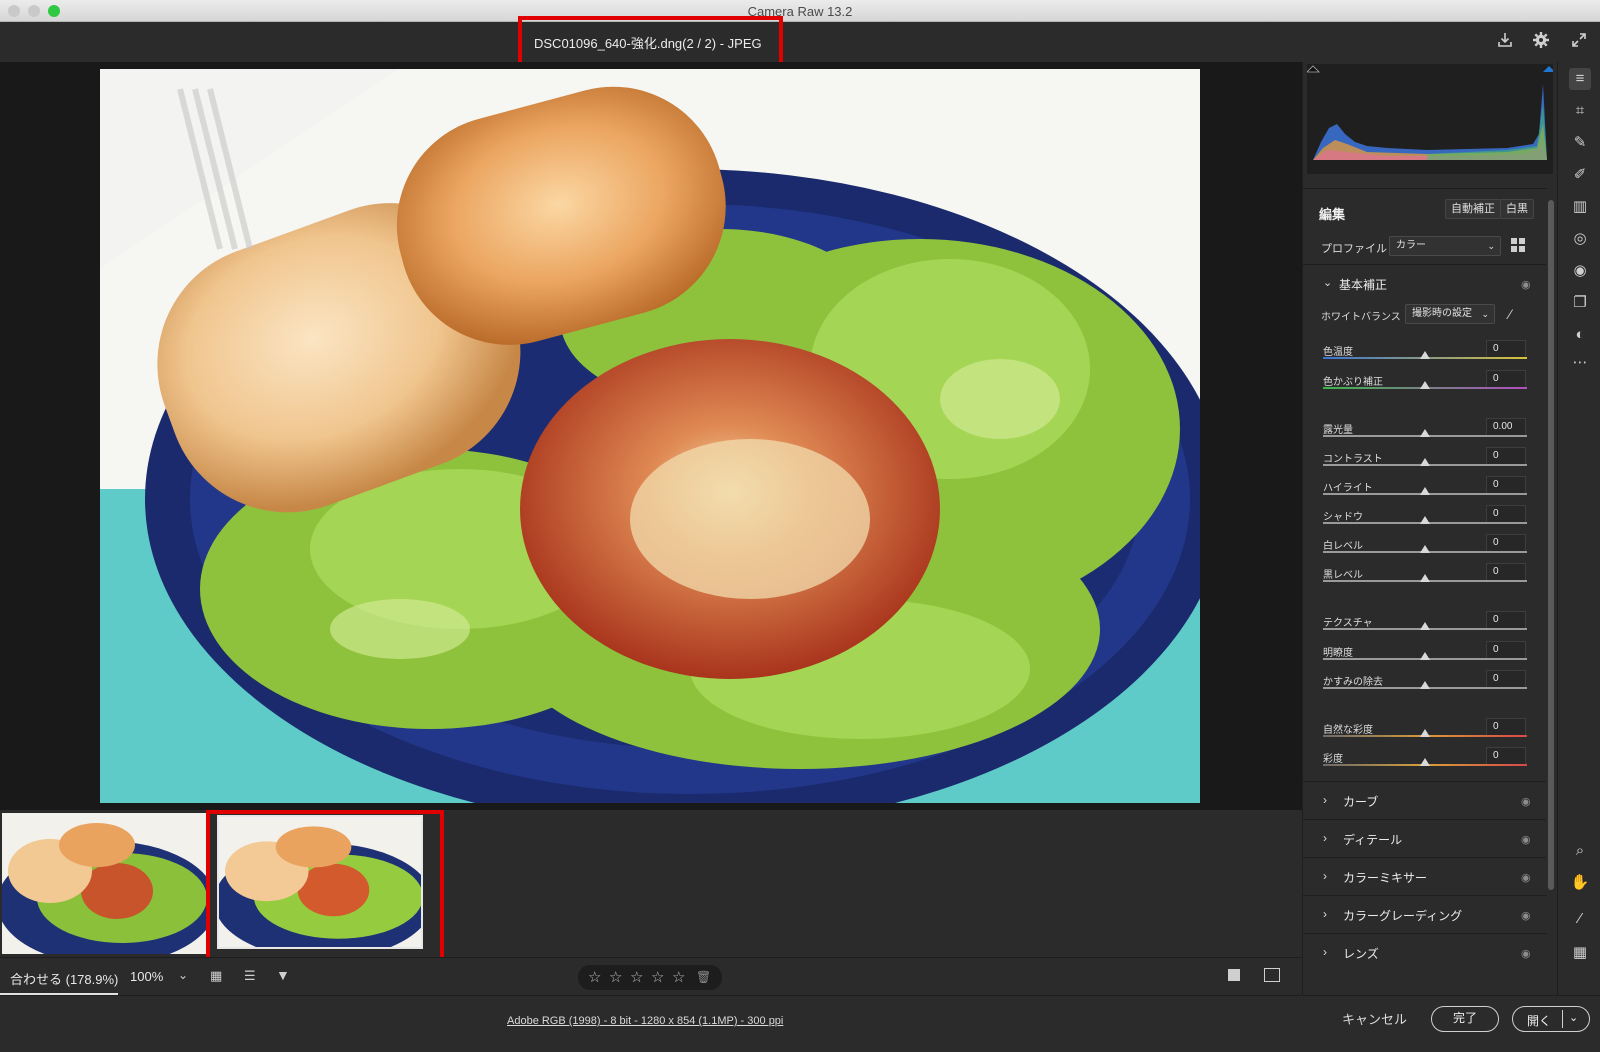 The height and width of the screenshot is (1052, 1600). I want to click on expand-icon, so click(1579, 42).